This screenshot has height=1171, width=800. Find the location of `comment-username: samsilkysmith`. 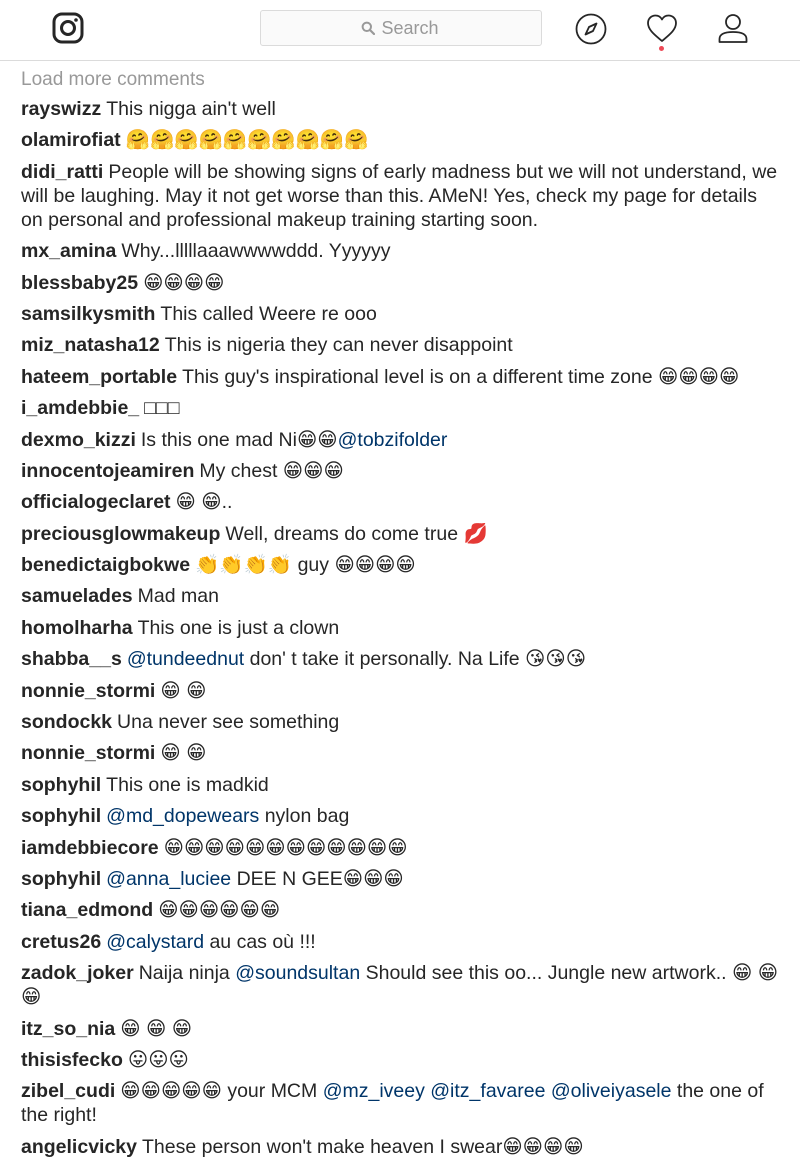

comment-username: samsilkysmith is located at coordinates (88, 314).